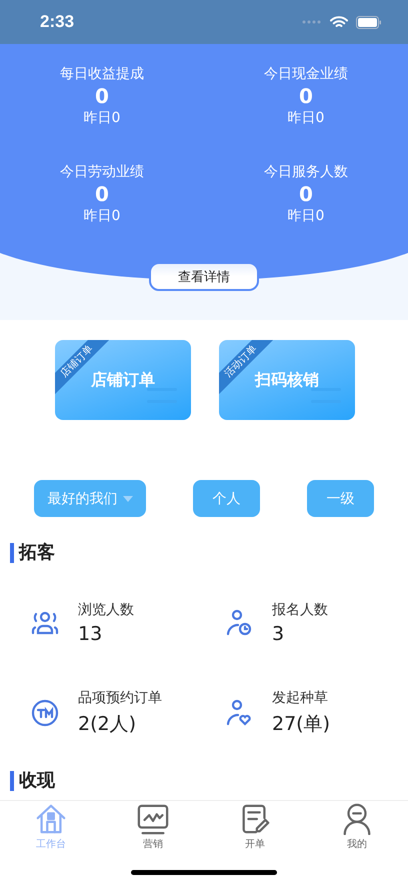 The width and height of the screenshot is (408, 883). I want to click on section-title: 拓客, so click(32, 553).